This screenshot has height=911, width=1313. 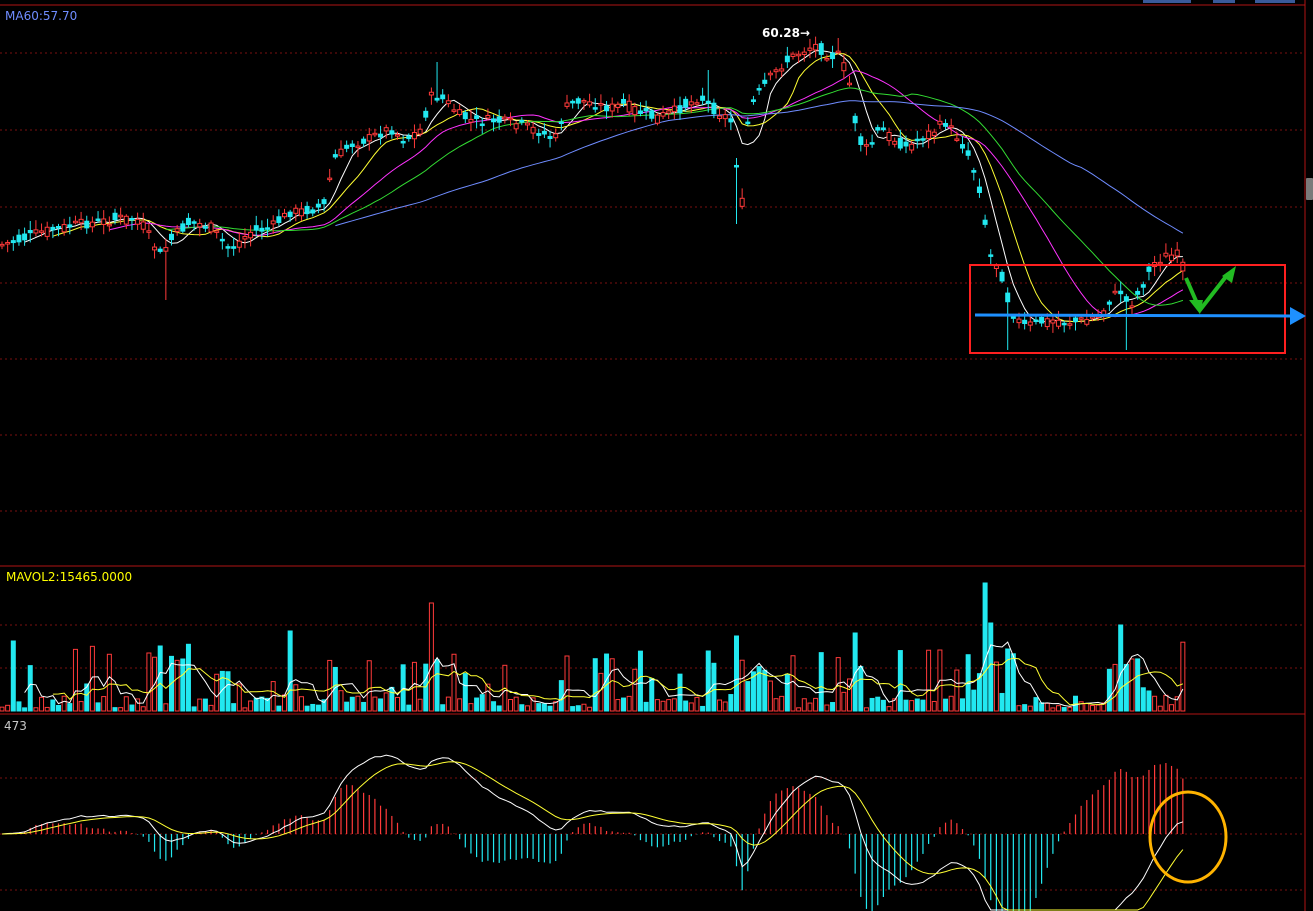 I want to click on vertical-scrollbar-thumb, so click(x=1309, y=189).